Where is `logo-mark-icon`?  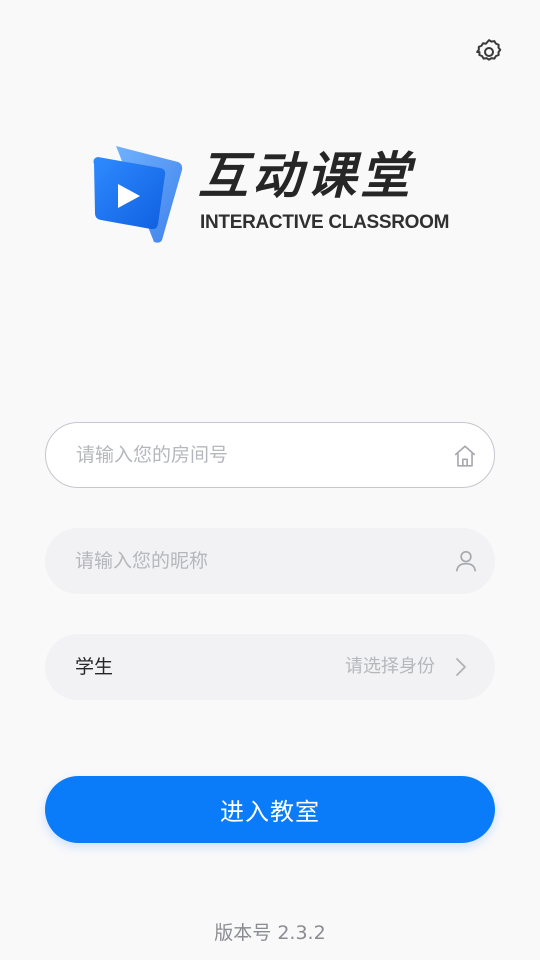
logo-mark-icon is located at coordinates (138, 194).